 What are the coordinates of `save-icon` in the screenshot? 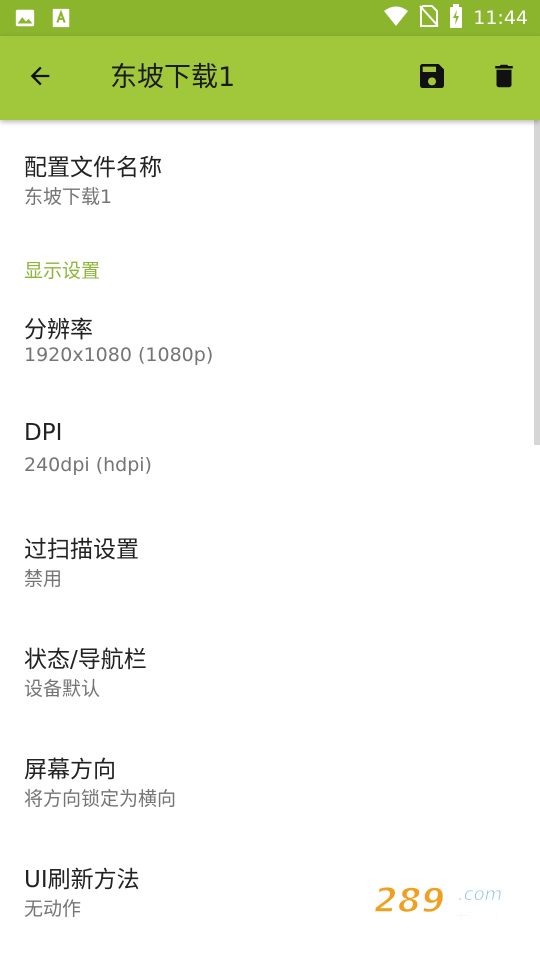 It's located at (432, 78).